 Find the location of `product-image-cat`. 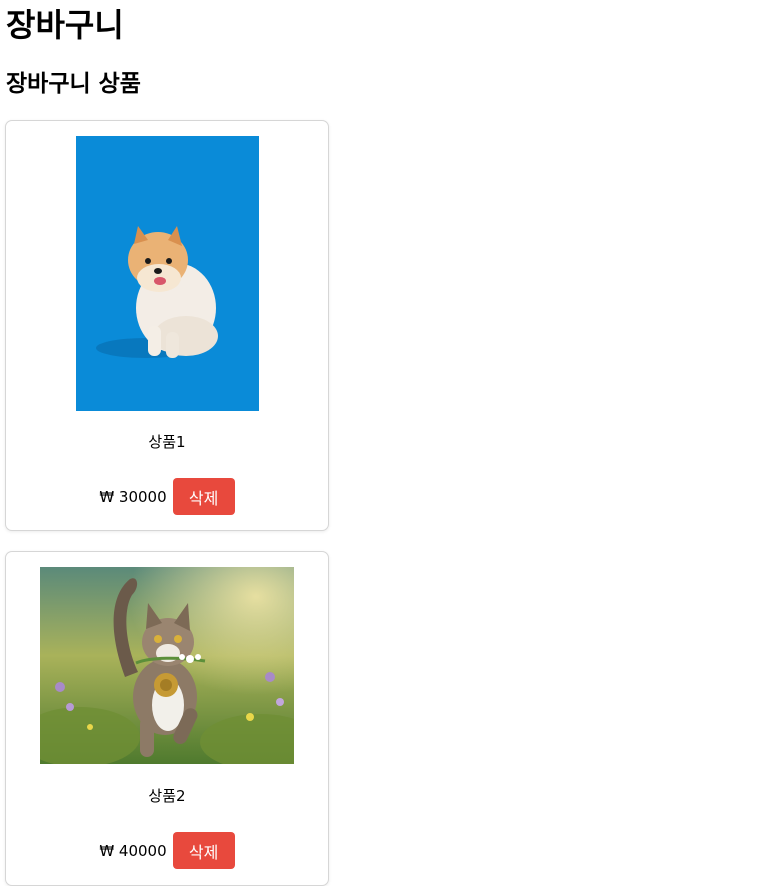

product-image-cat is located at coordinates (167, 665).